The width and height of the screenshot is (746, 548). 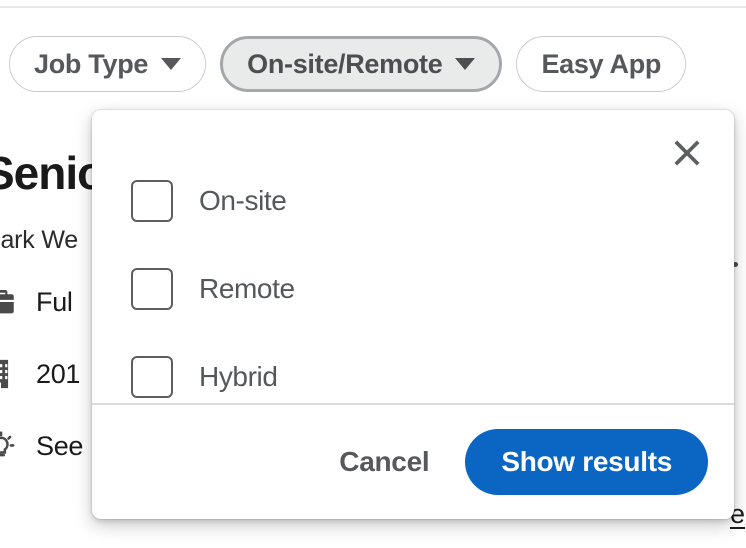 What do you see at coordinates (586, 461) in the screenshot?
I see `show-results-button: Show results` at bounding box center [586, 461].